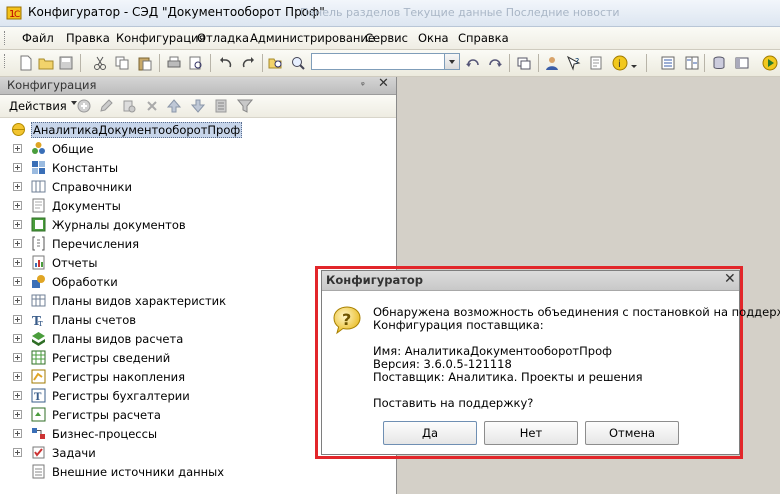 The width and height of the screenshot is (780, 494). What do you see at coordinates (160, 38) in the screenshot?
I see `menu-configuration: Конфигурация` at bounding box center [160, 38].